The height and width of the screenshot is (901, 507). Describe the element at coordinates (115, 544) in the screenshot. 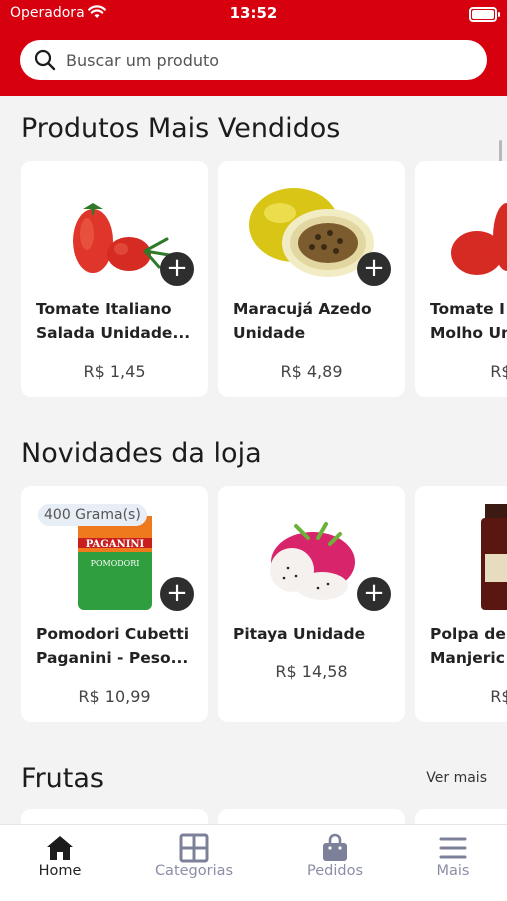

I see `svg-text: PAGANINI` at that location.